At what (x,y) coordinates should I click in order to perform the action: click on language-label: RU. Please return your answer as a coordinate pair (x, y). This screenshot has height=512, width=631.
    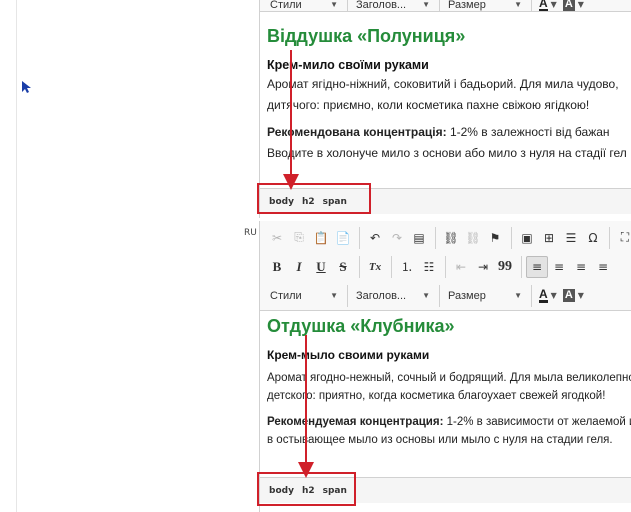
    Looking at the image, I should click on (250, 233).